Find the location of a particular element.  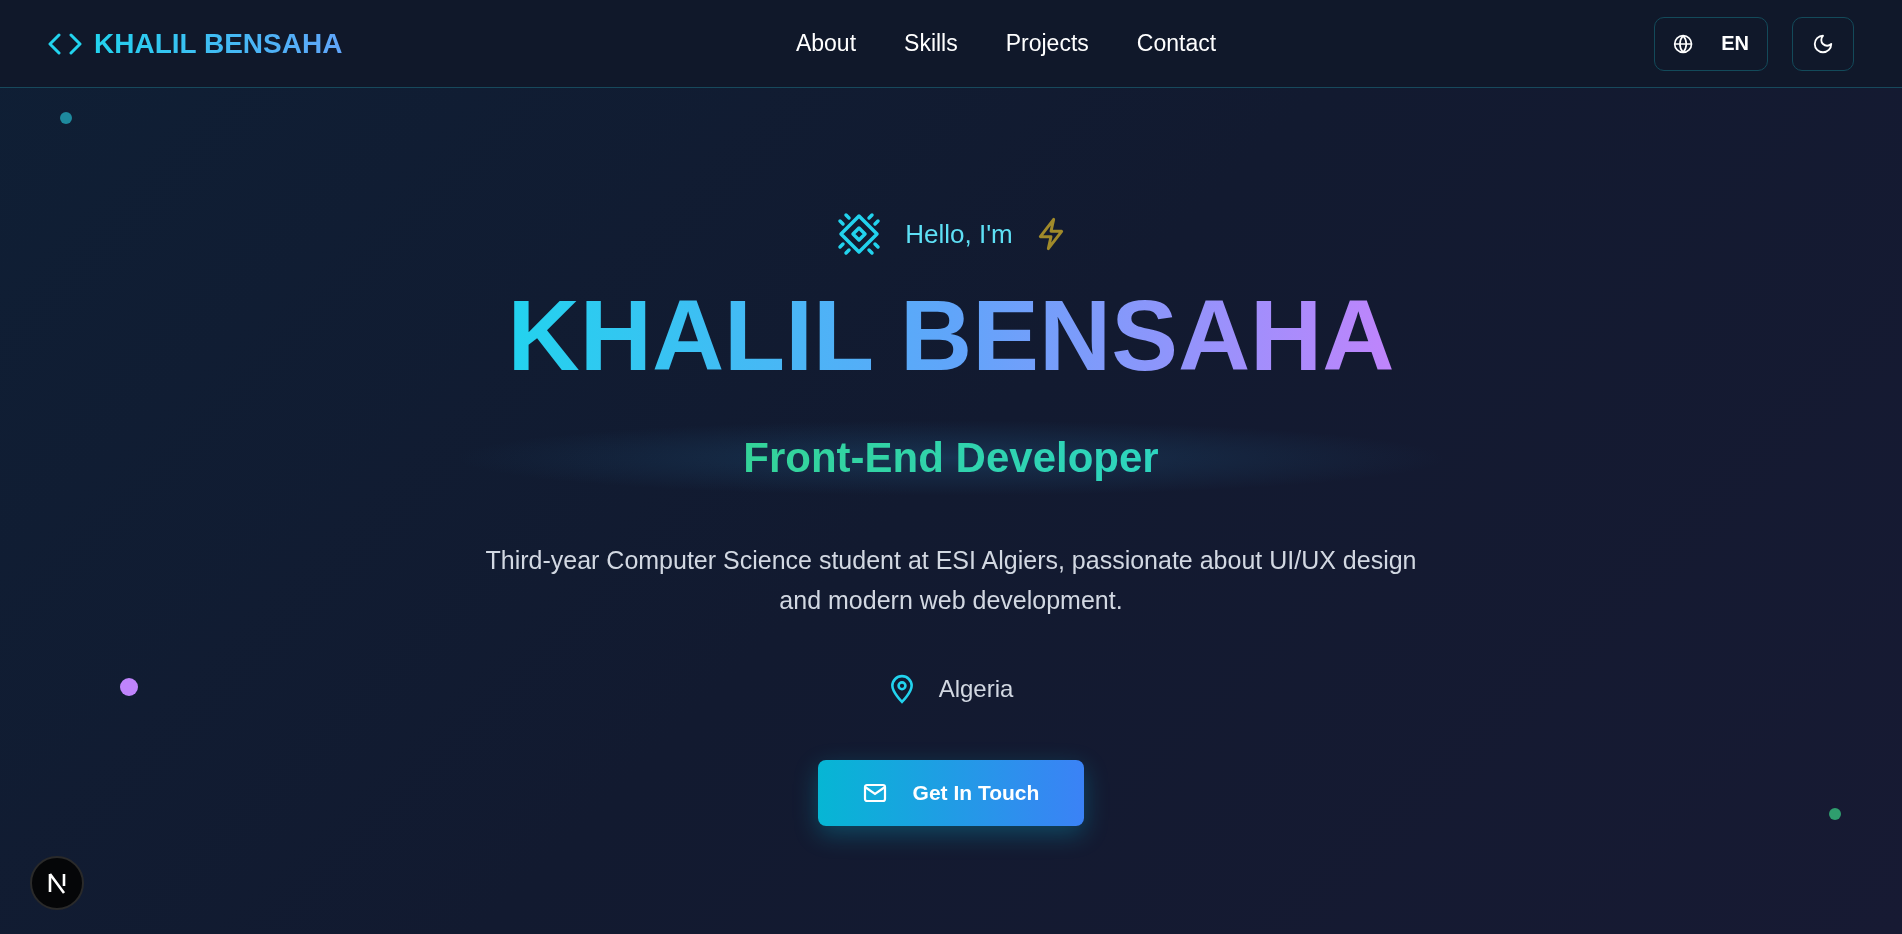

dev-tools-icon is located at coordinates (57, 883).